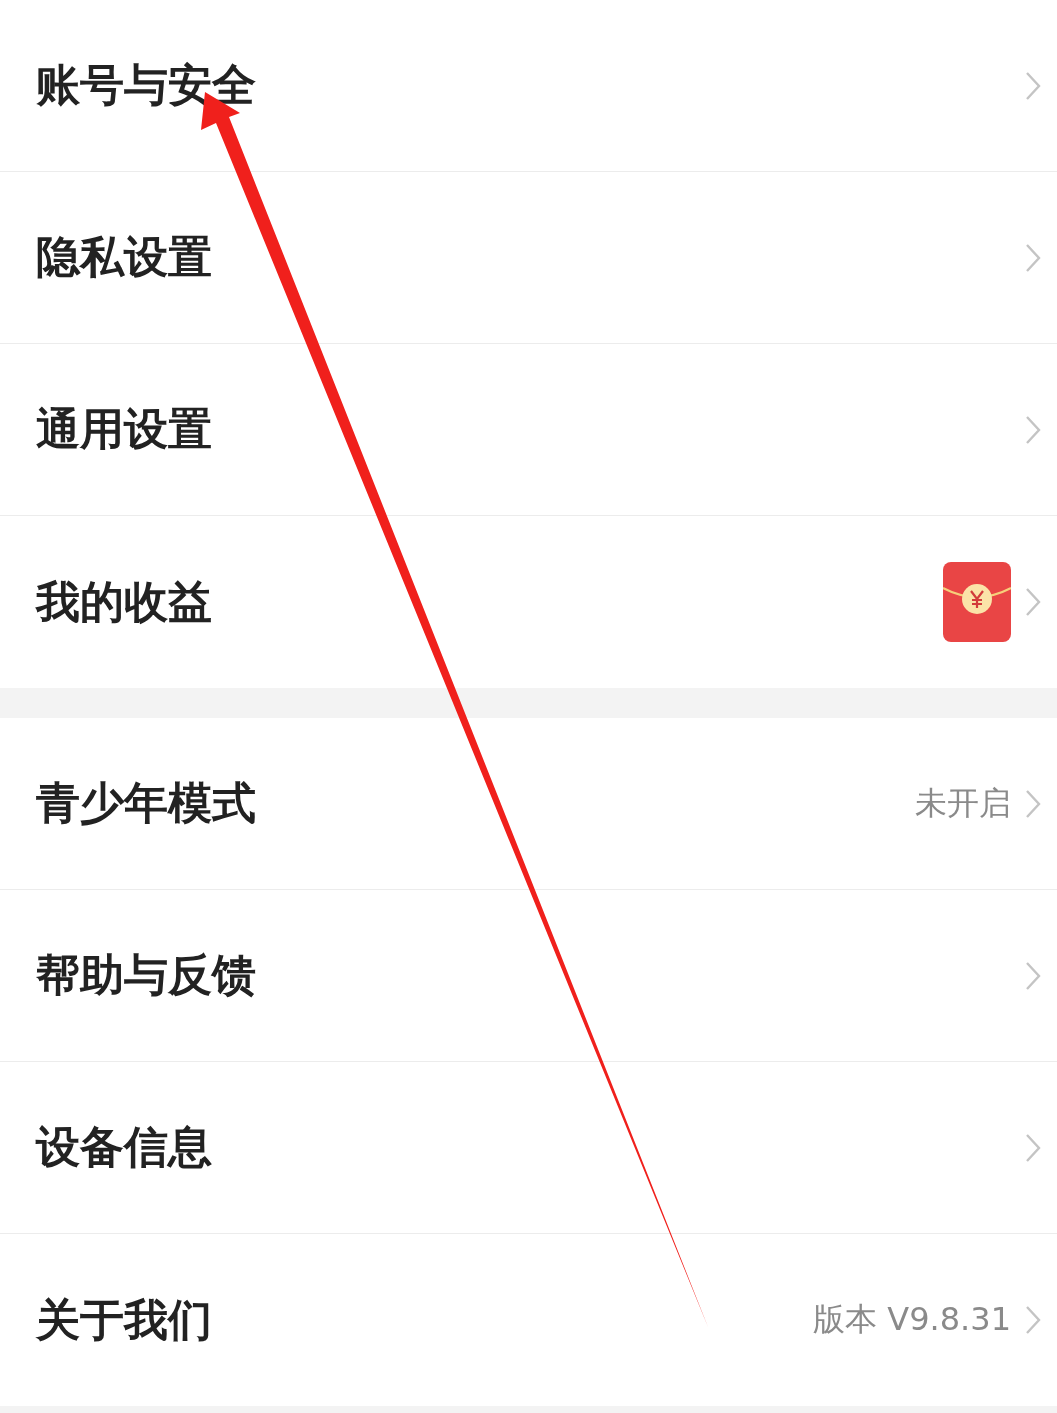  What do you see at coordinates (977, 602) in the screenshot?
I see `money-envelope-icon` at bounding box center [977, 602].